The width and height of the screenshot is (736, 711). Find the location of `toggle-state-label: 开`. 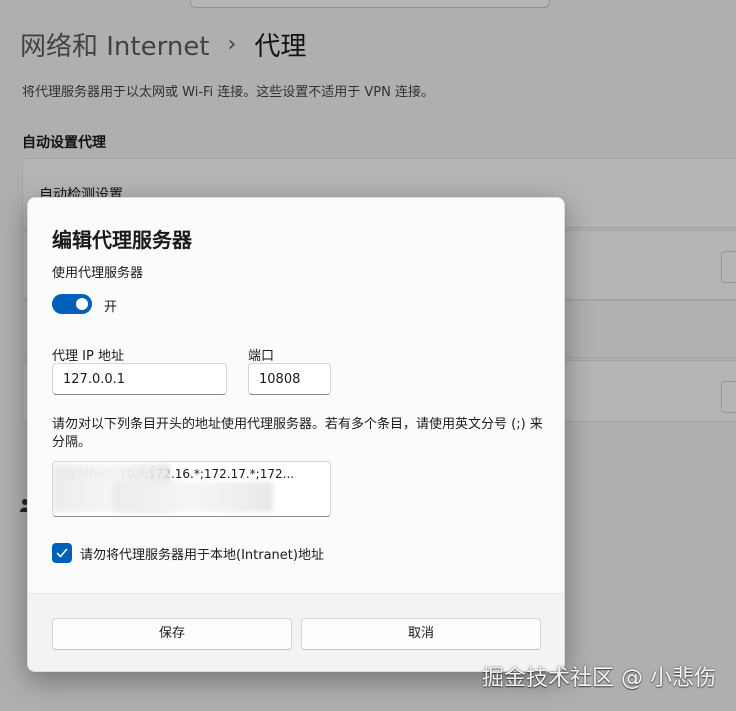

toggle-state-label: 开 is located at coordinates (111, 307).